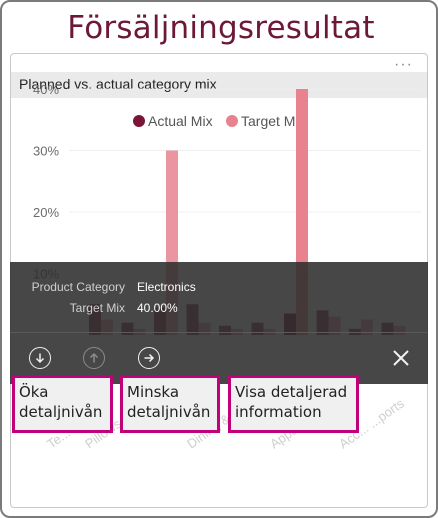 The width and height of the screenshot is (438, 518). I want to click on callout-text: Minska detaljnivån, so click(169, 402).